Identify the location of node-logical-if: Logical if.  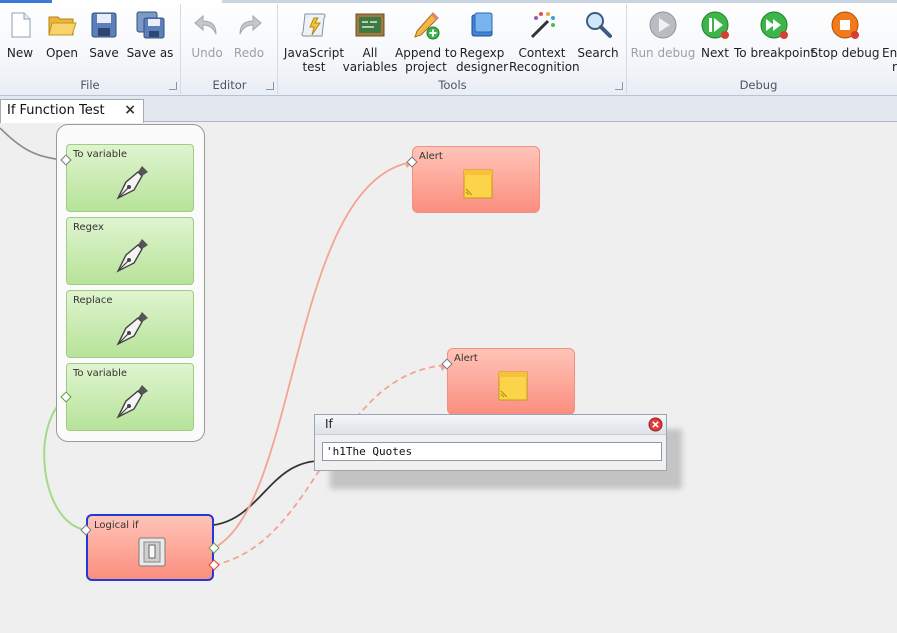
(150, 547).